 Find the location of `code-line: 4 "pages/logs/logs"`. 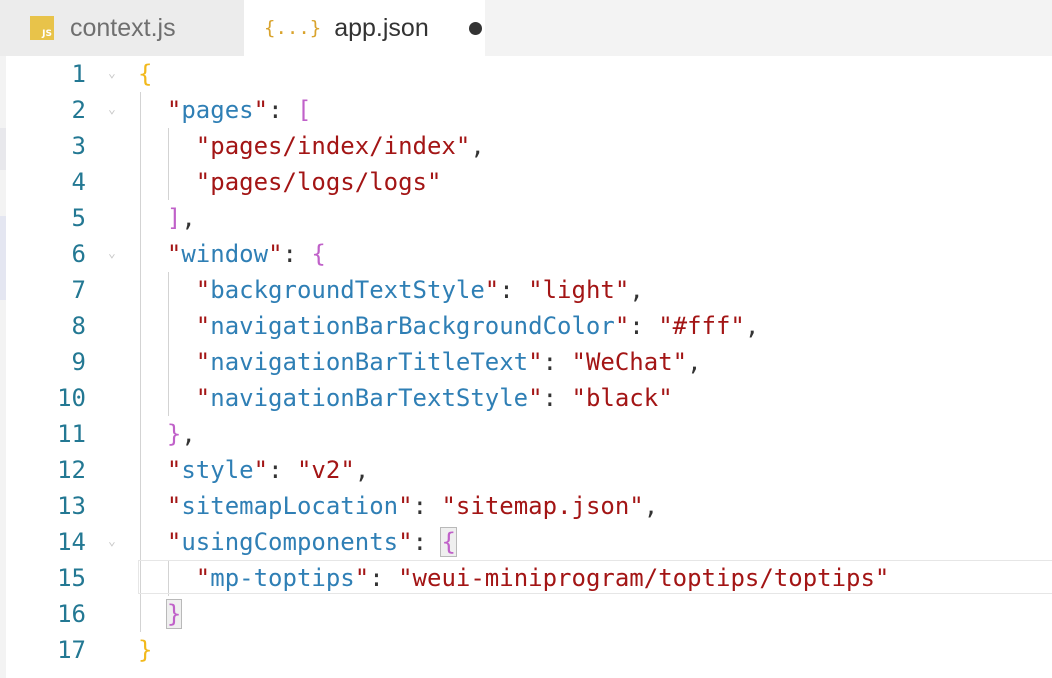

code-line: 4 "pages/logs/logs" is located at coordinates (526, 182).